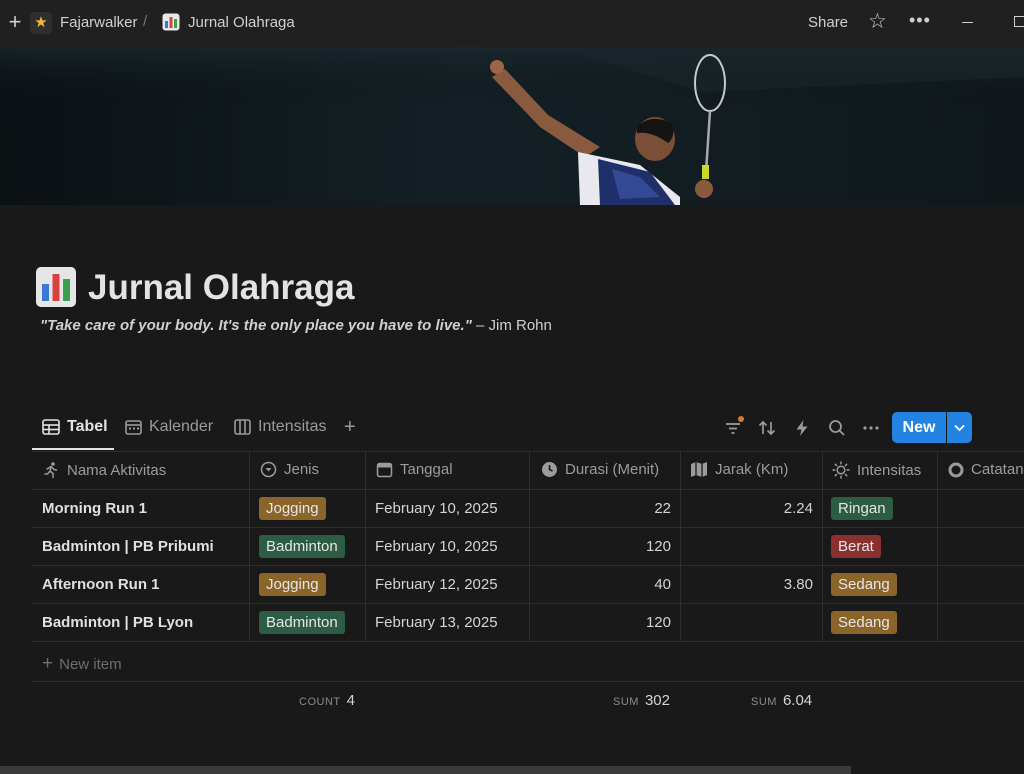  I want to click on new-dropdown-chevron-icon, so click(959, 427).